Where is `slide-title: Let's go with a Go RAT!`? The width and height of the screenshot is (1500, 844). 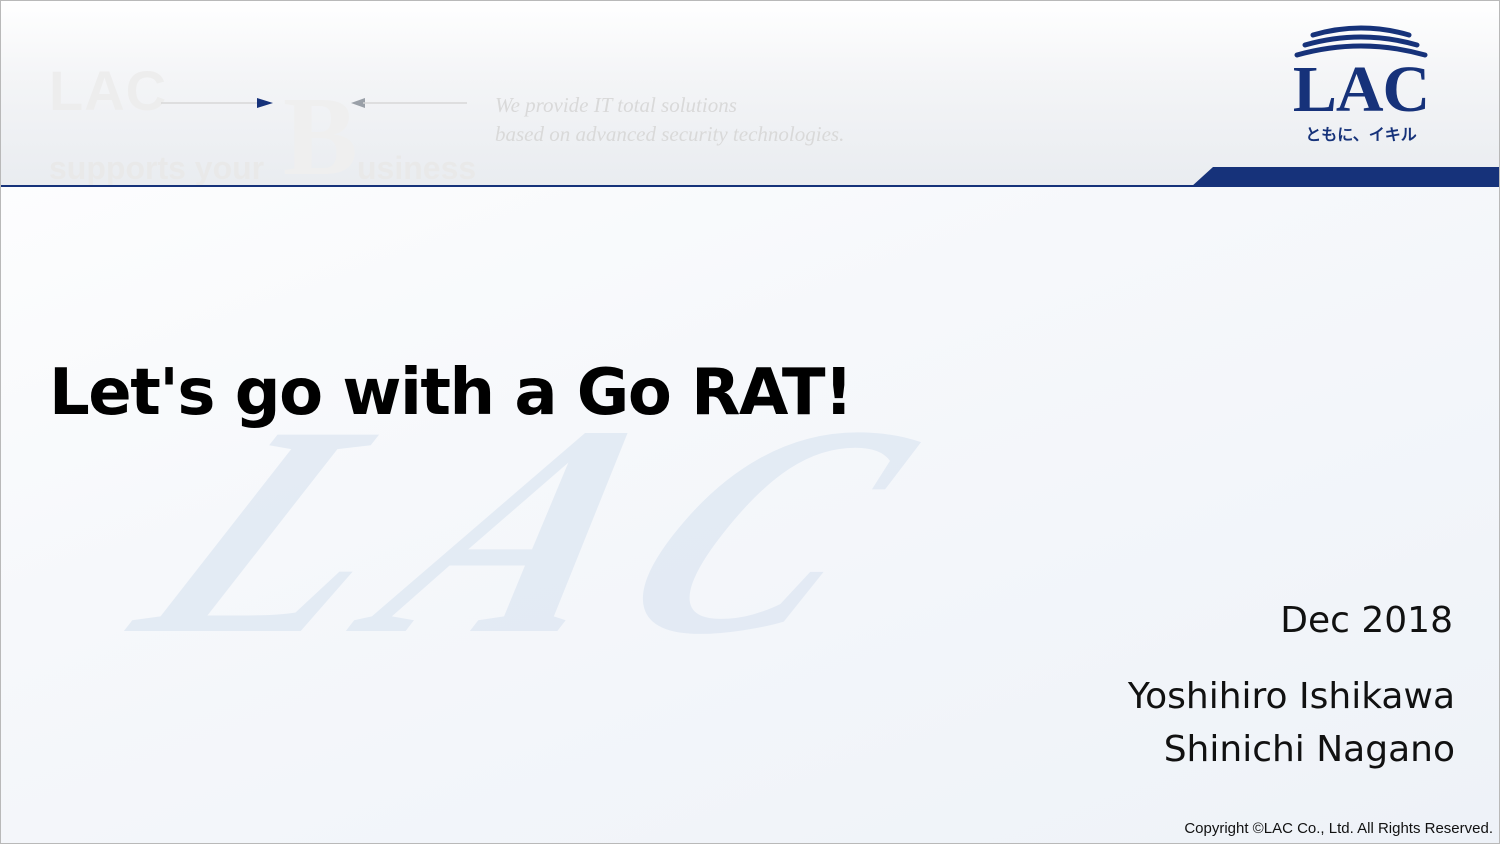 slide-title: Let's go with a Go RAT! is located at coordinates (451, 393).